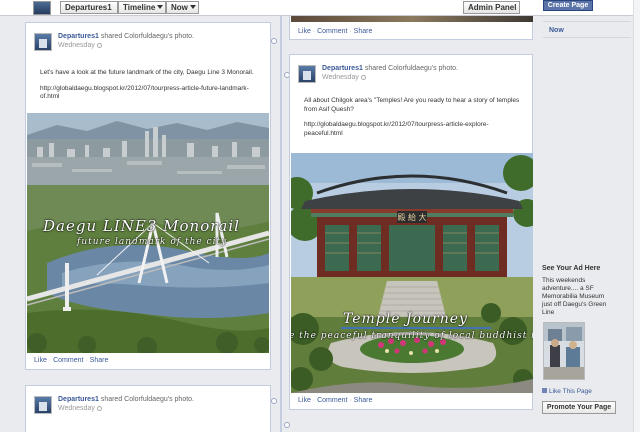 Image resolution: width=640 pixels, height=432 pixels. Describe the element at coordinates (556, 30) in the screenshot. I see `sidebar-item-now: Now` at that location.